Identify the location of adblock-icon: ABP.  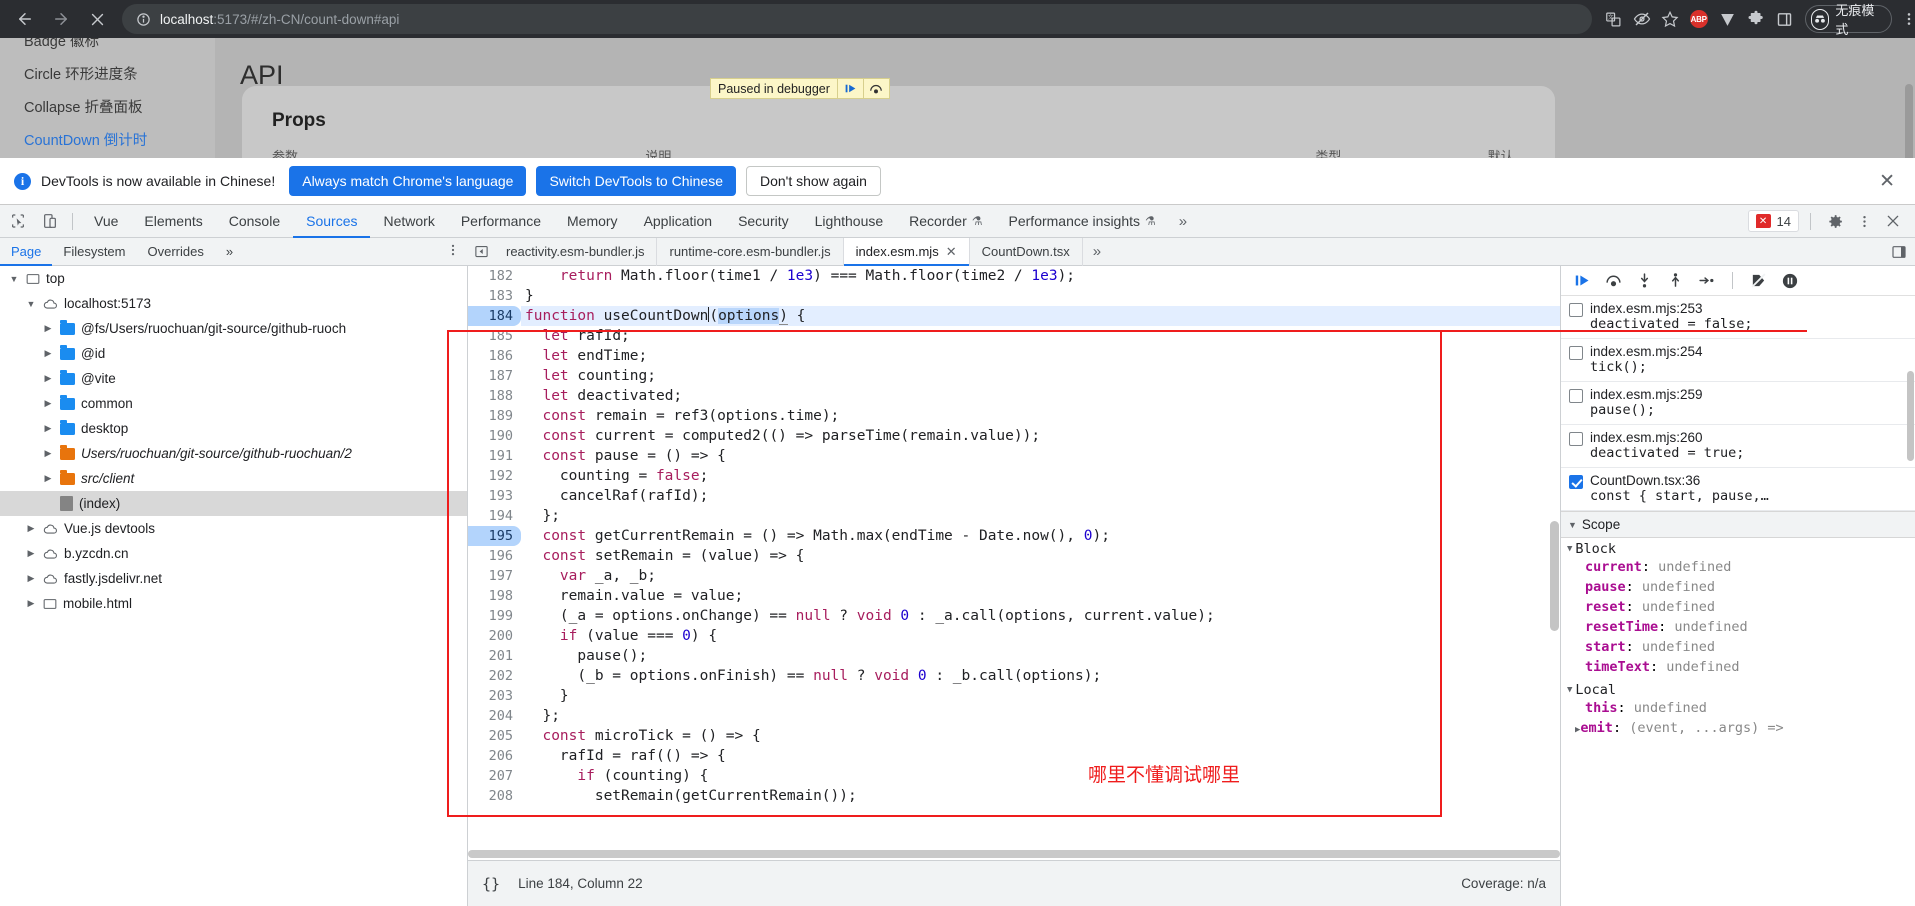
(1698, 19).